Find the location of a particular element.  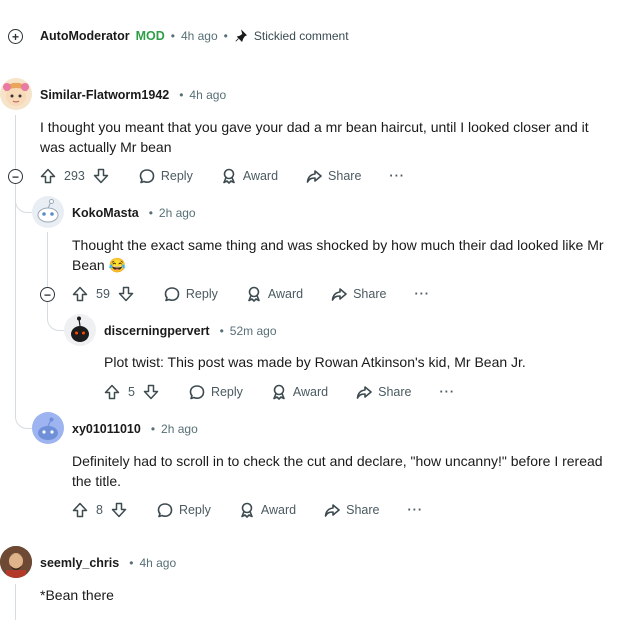

comment-header: Similar-Flatworm1942 • 4h ago is located at coordinates (133, 95).